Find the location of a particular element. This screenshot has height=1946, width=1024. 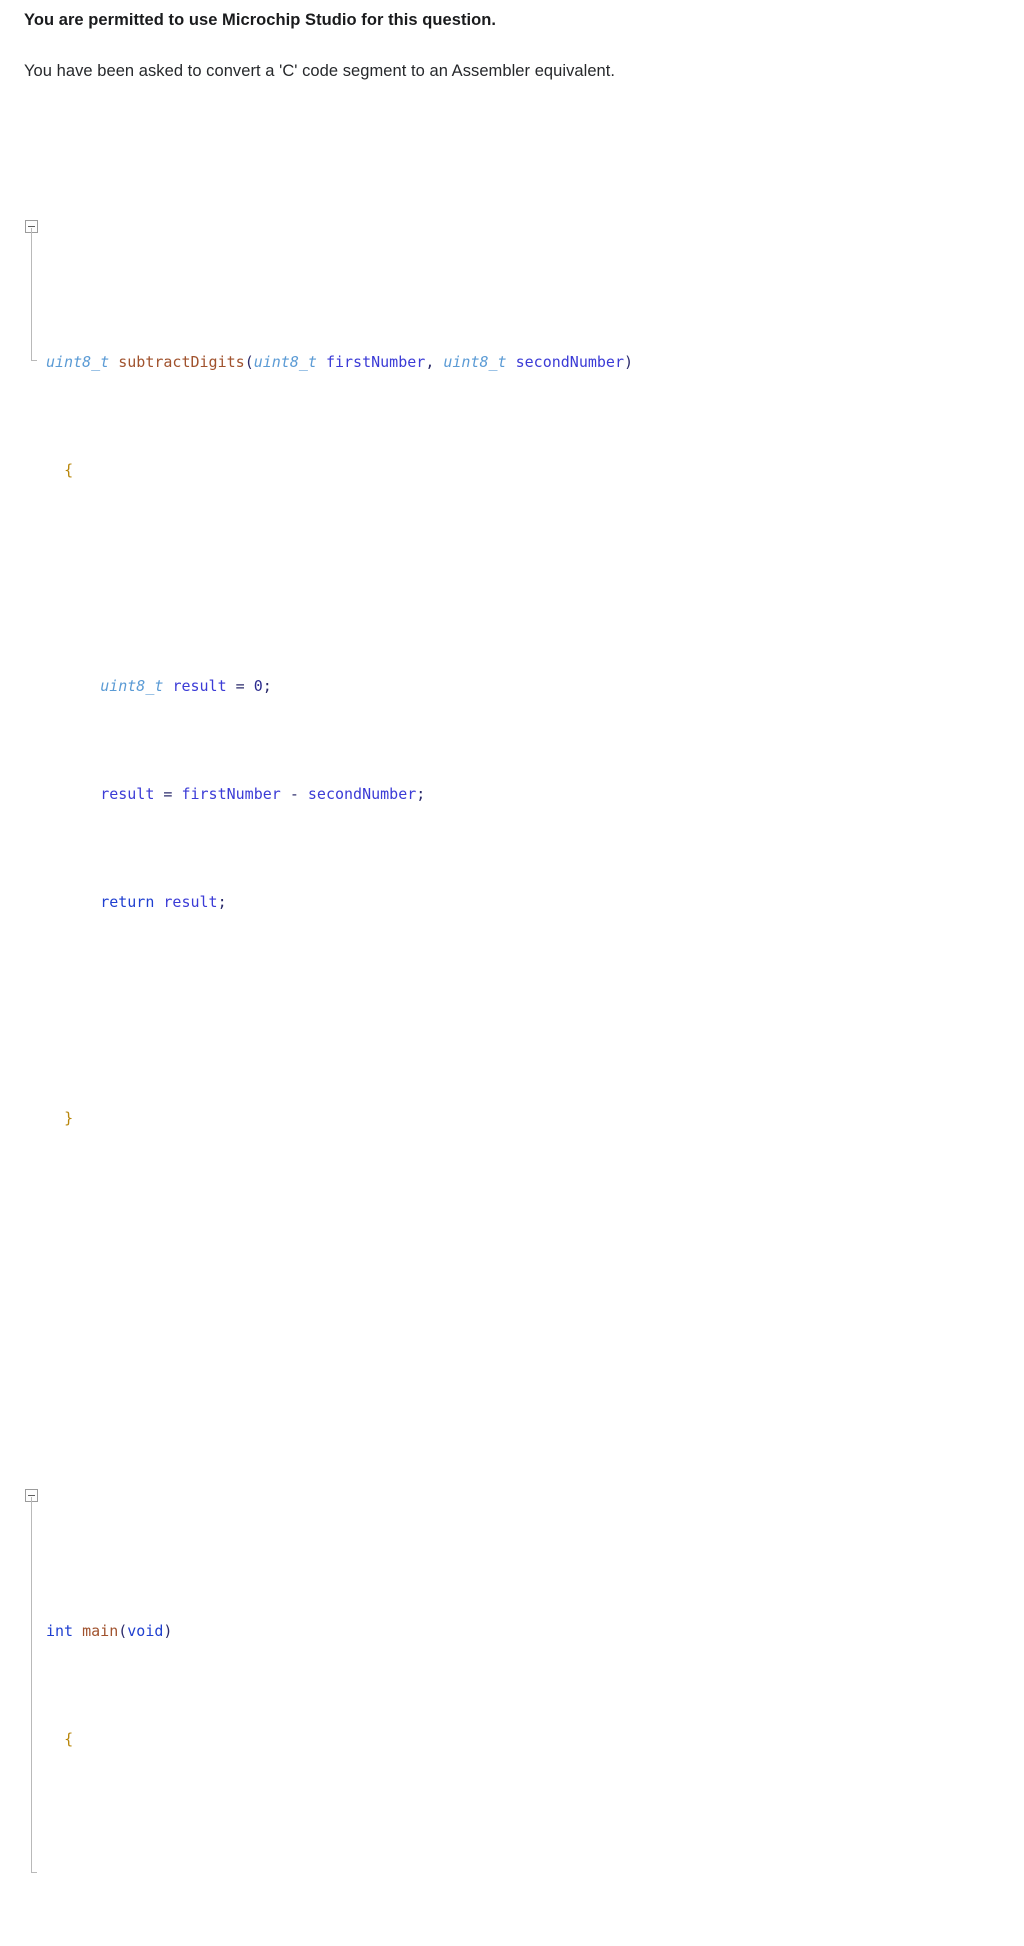

token-function-name: main is located at coordinates (100, 1631).